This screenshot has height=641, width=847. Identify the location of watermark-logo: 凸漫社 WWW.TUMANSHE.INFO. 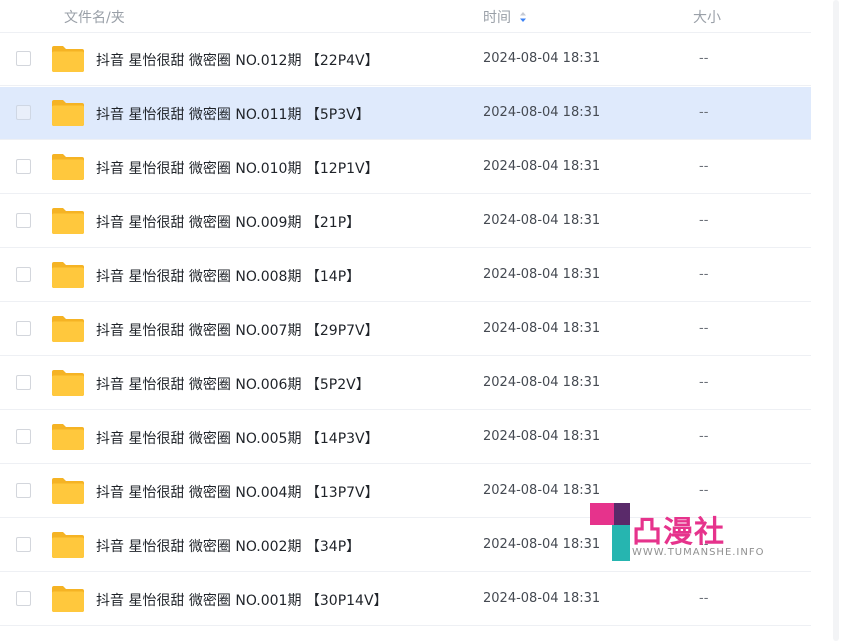
(700, 533).